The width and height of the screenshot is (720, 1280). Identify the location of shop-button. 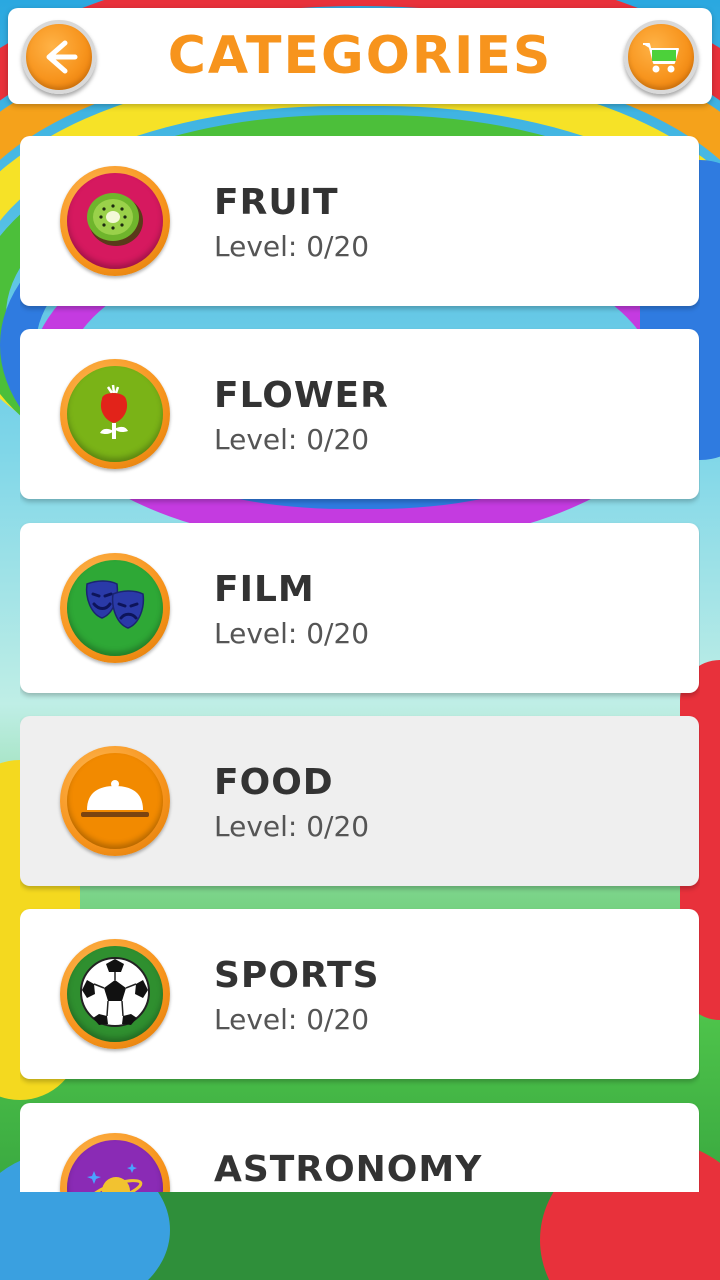
(661, 57).